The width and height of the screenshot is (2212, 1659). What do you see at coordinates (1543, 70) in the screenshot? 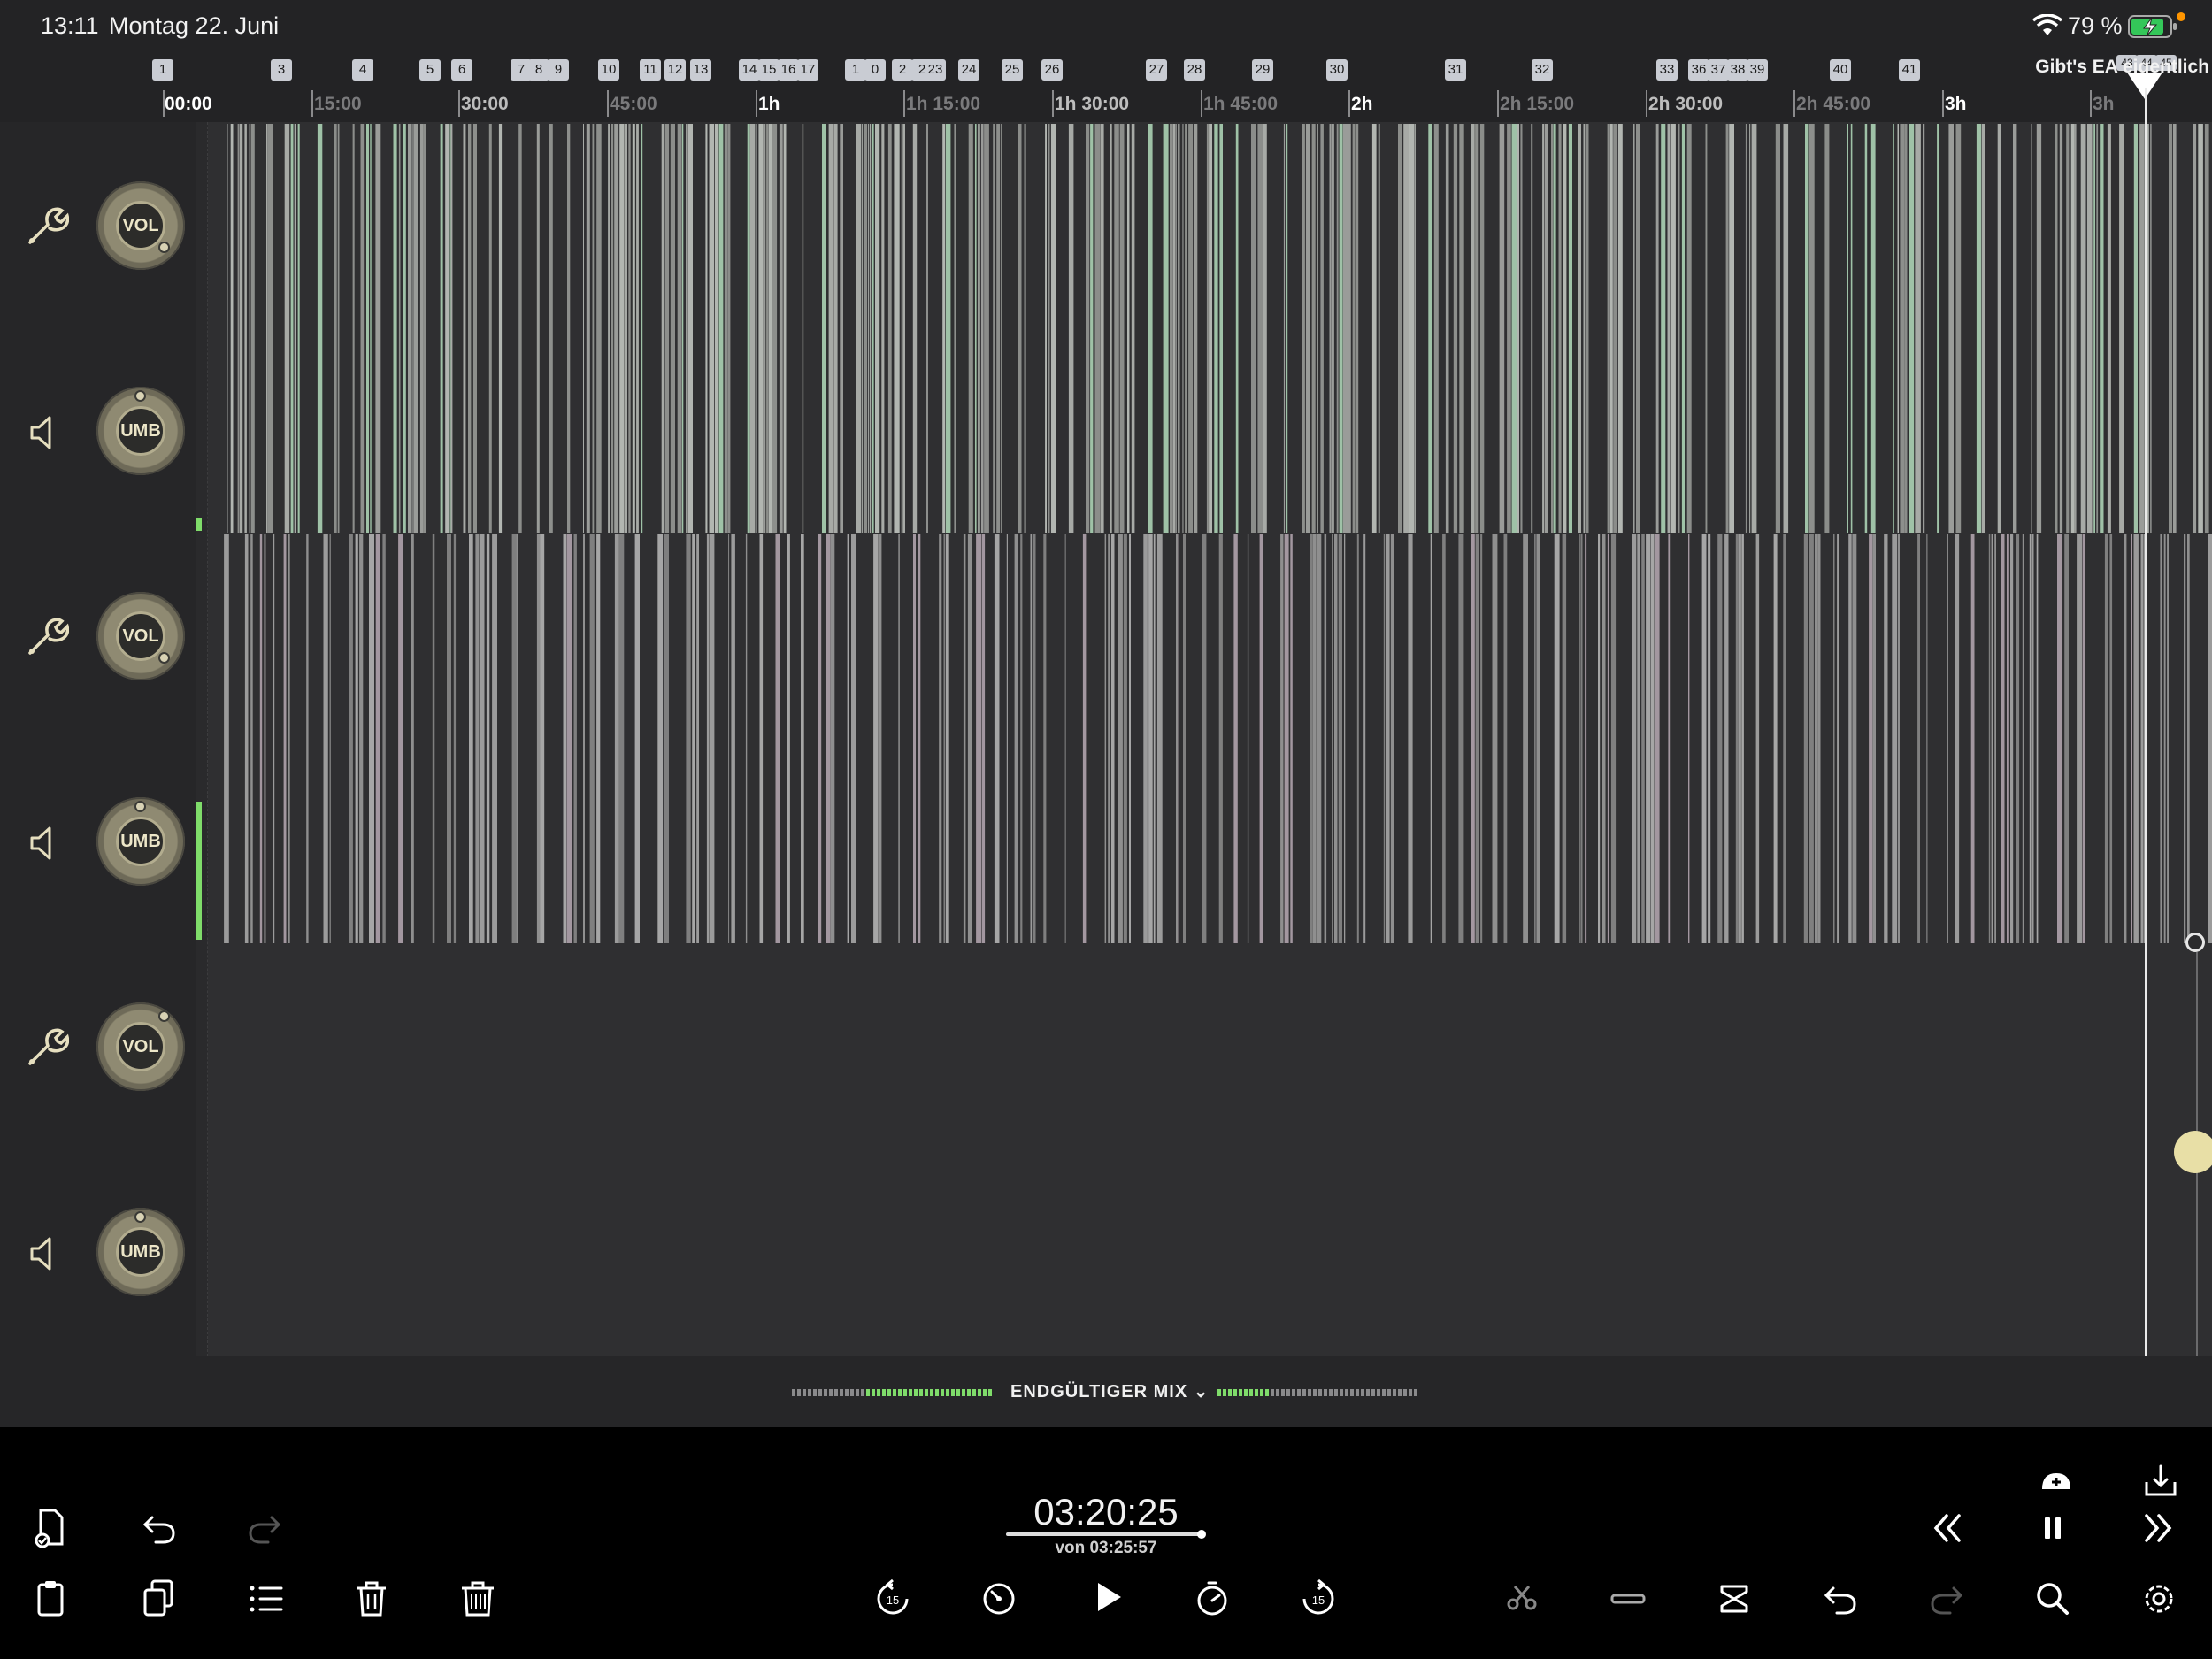
I see `chapter-marker: 32` at bounding box center [1543, 70].